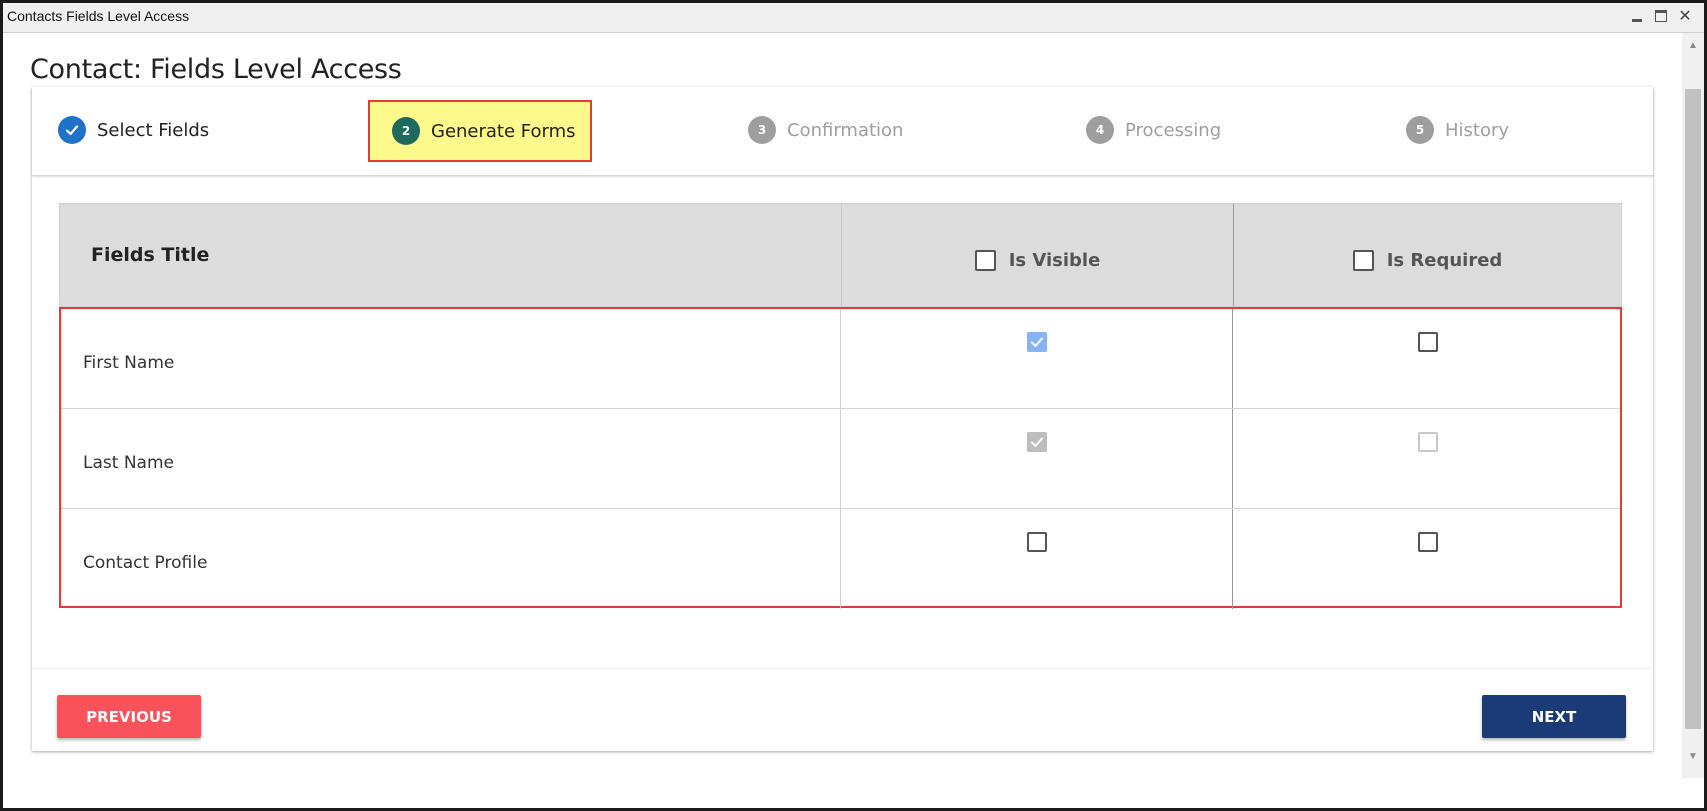 The width and height of the screenshot is (1707, 811). I want to click on previous-button: PREVIOUS, so click(129, 716).